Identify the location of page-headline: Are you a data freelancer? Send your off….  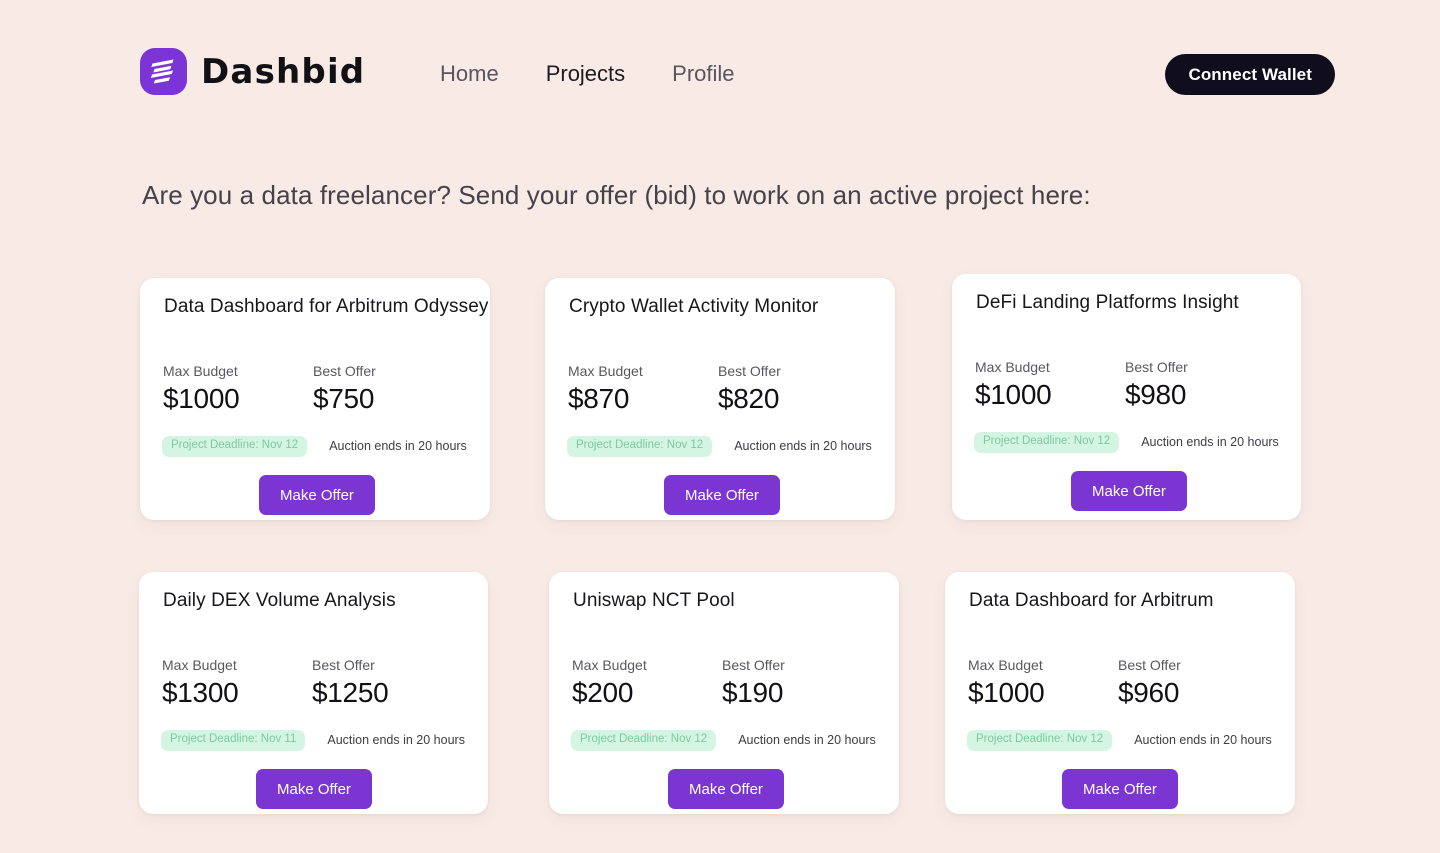
(616, 195).